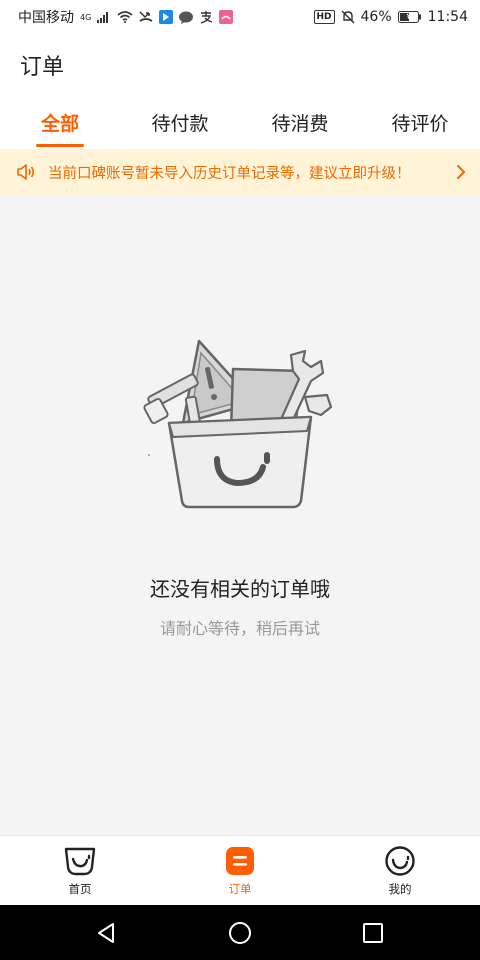 This screenshot has height=960, width=480. What do you see at coordinates (46, 18) in the screenshot?
I see `carrier-name: 中国移动` at bounding box center [46, 18].